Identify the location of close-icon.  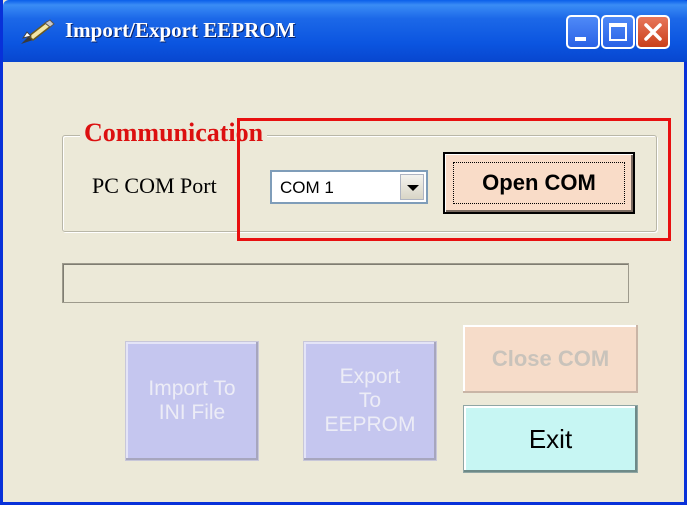
(653, 32).